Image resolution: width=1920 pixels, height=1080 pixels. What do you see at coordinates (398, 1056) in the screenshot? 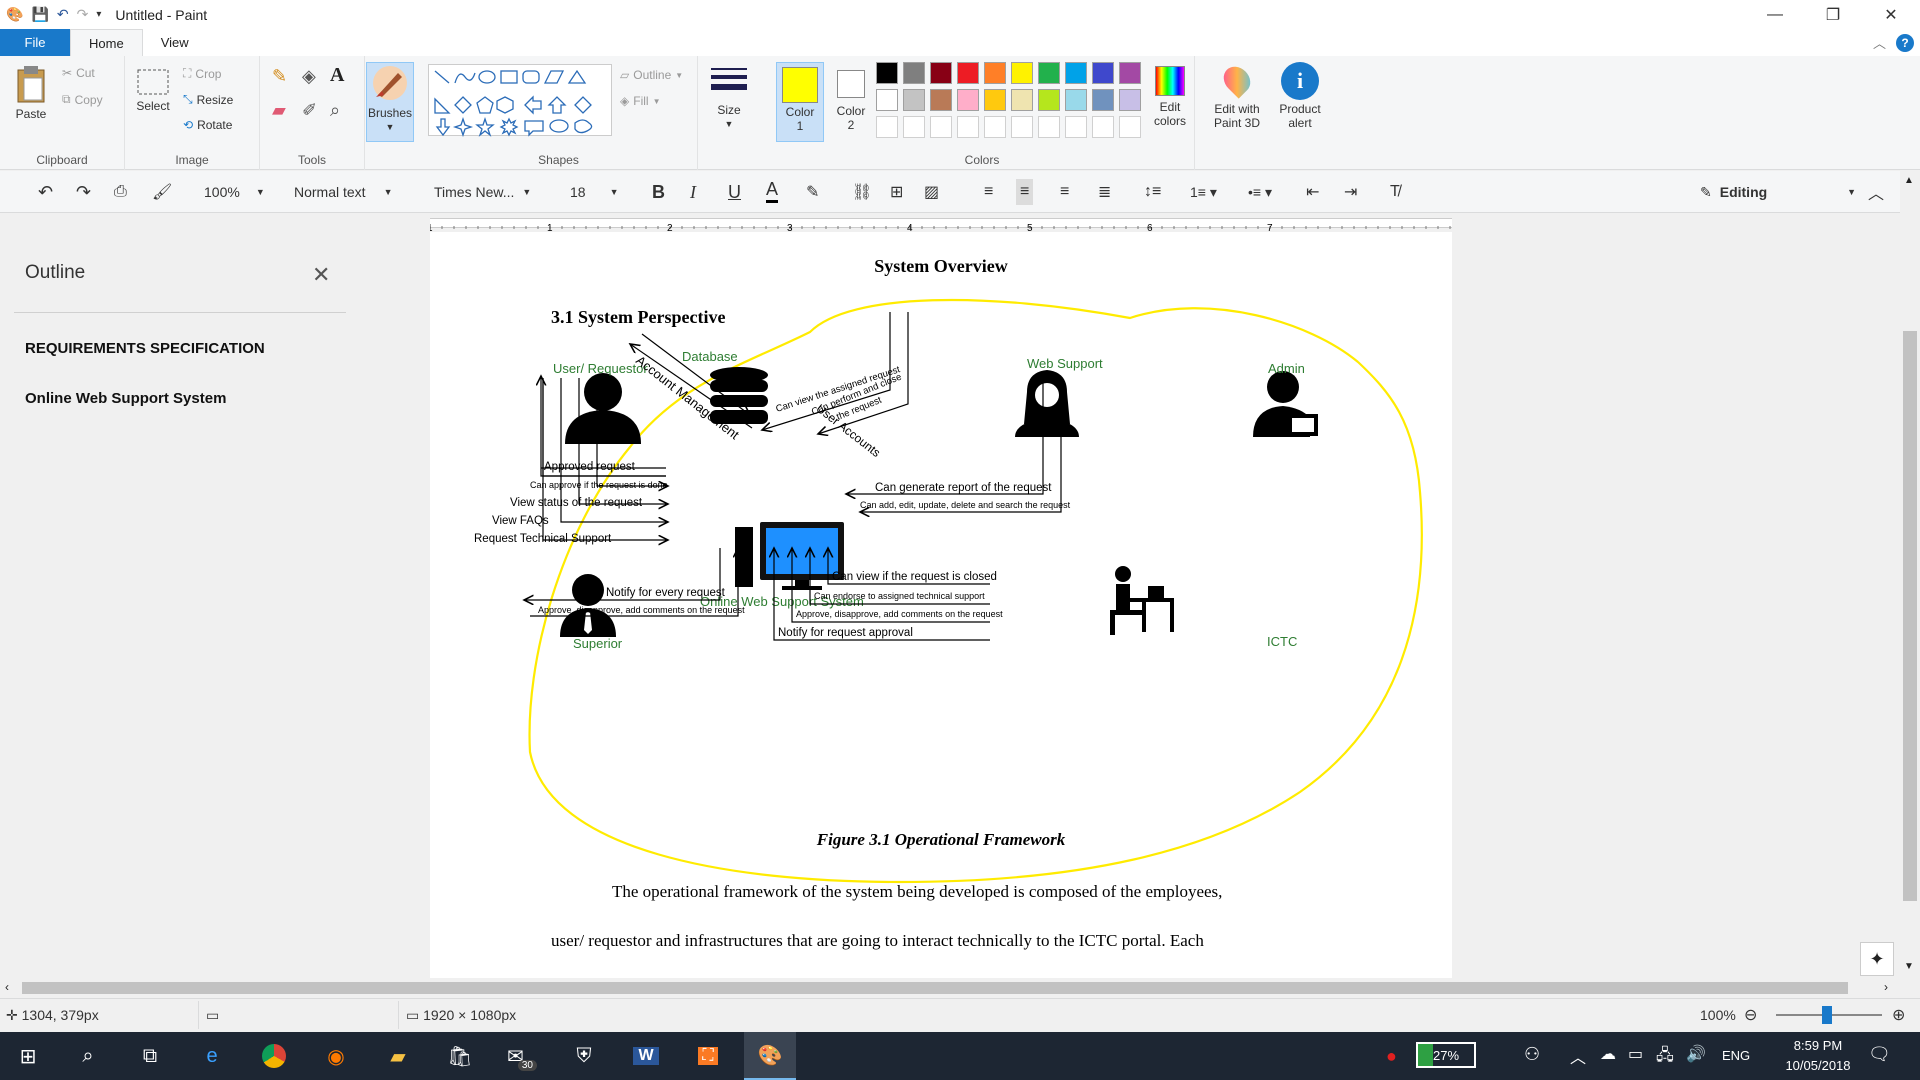
I see `file-explorer-app: ▰` at bounding box center [398, 1056].